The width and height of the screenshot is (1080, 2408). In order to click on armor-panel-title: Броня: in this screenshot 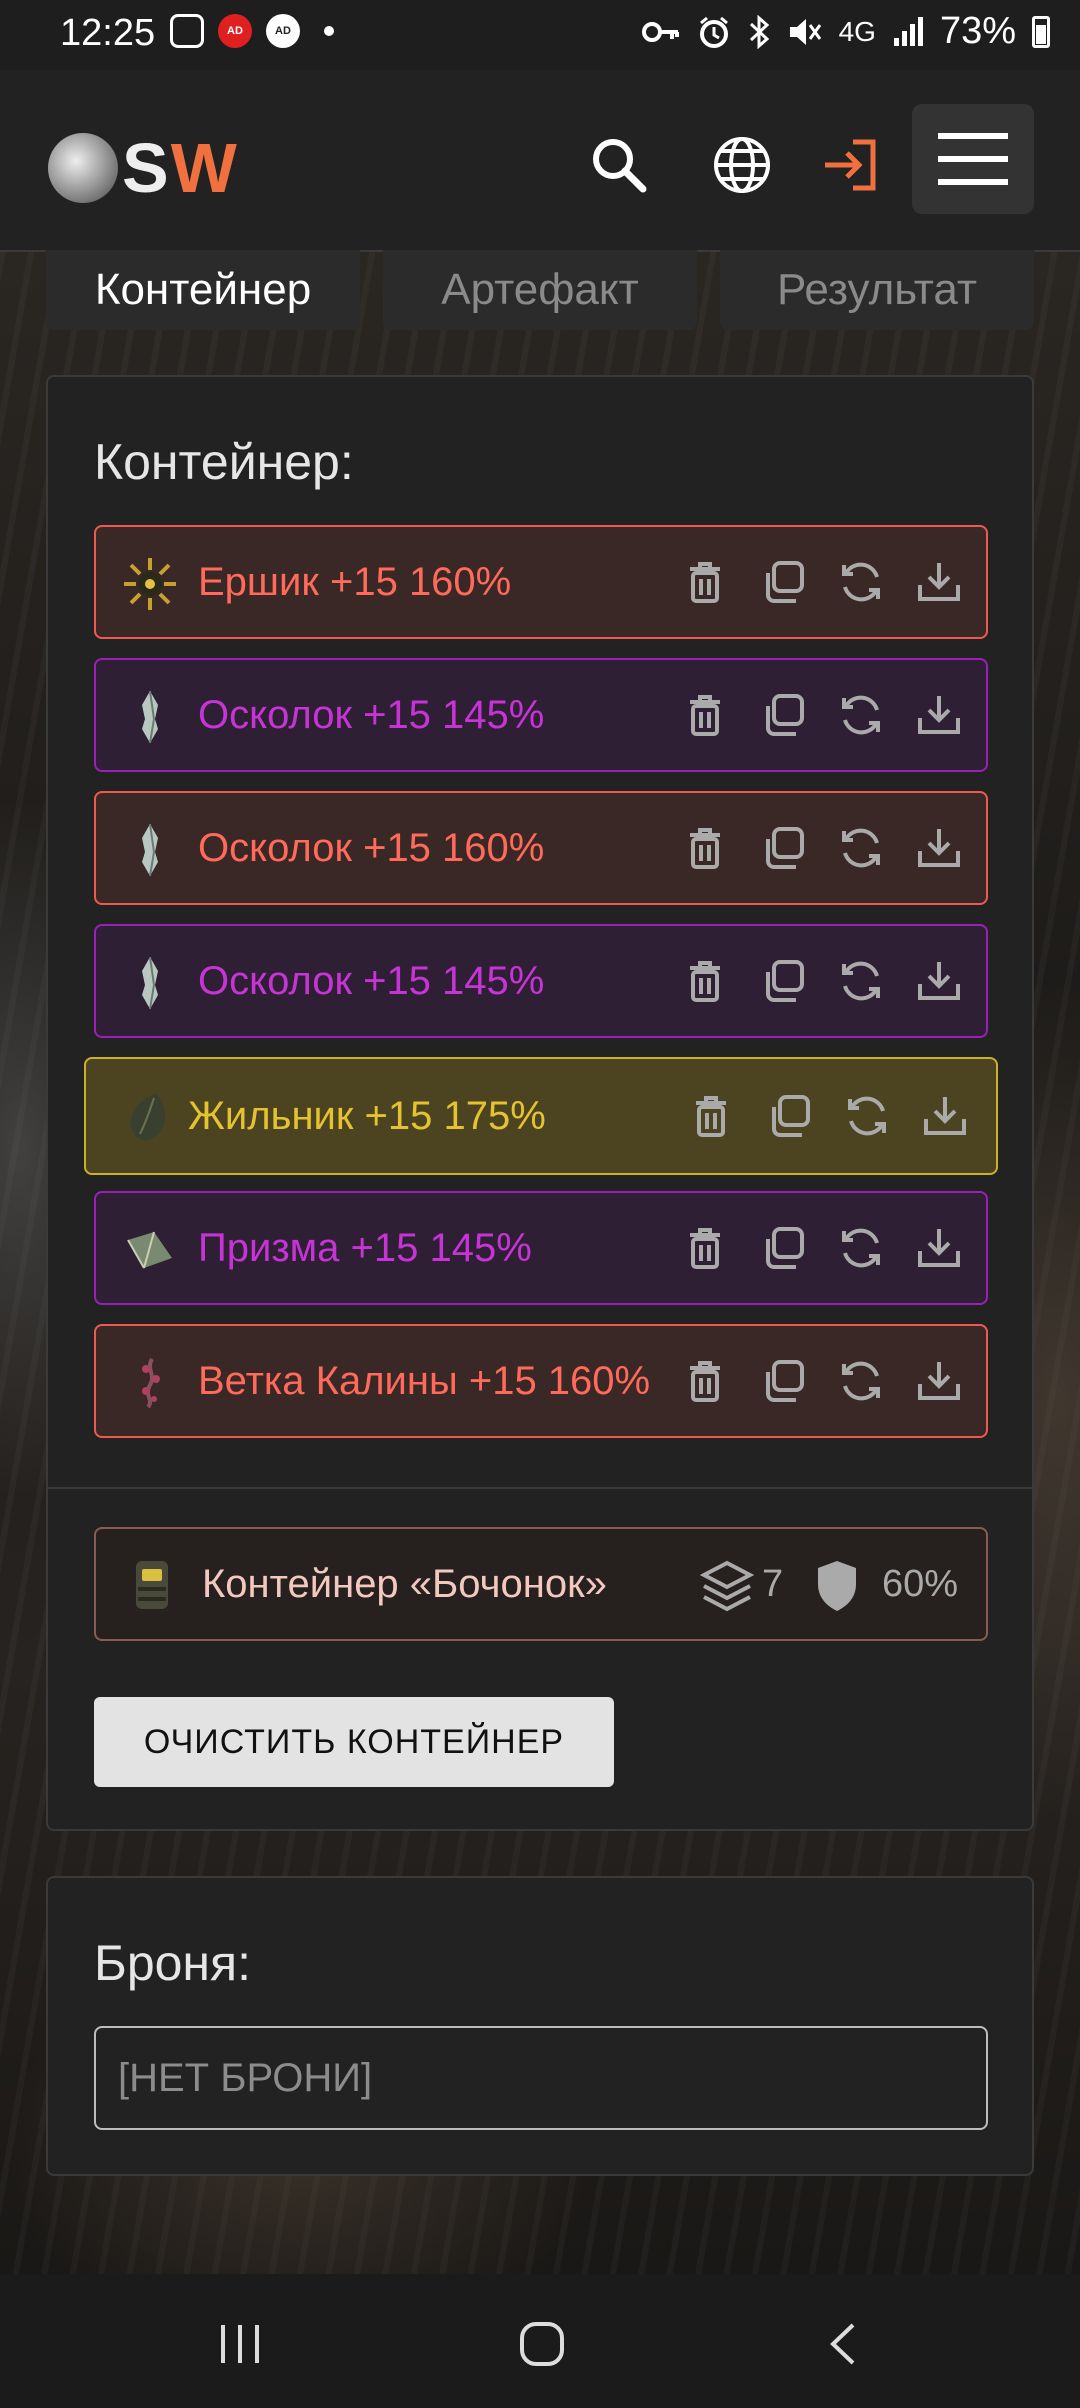, I will do `click(173, 1963)`.